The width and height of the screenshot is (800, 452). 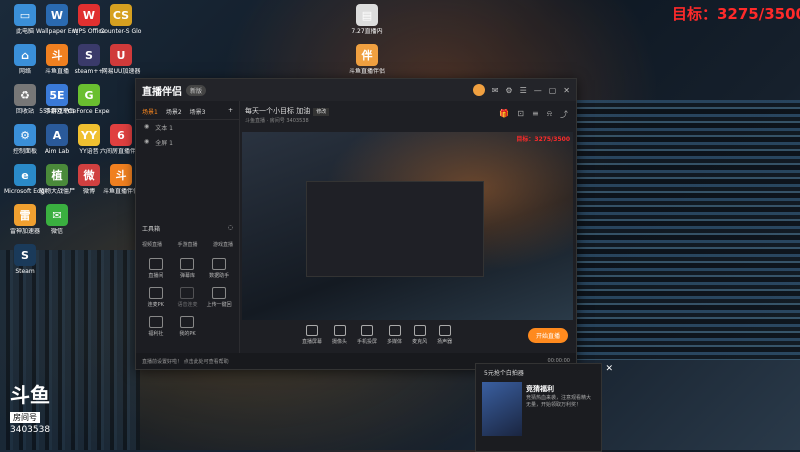 I want to click on tools-toggle-icon: ◌, so click(x=230, y=228).